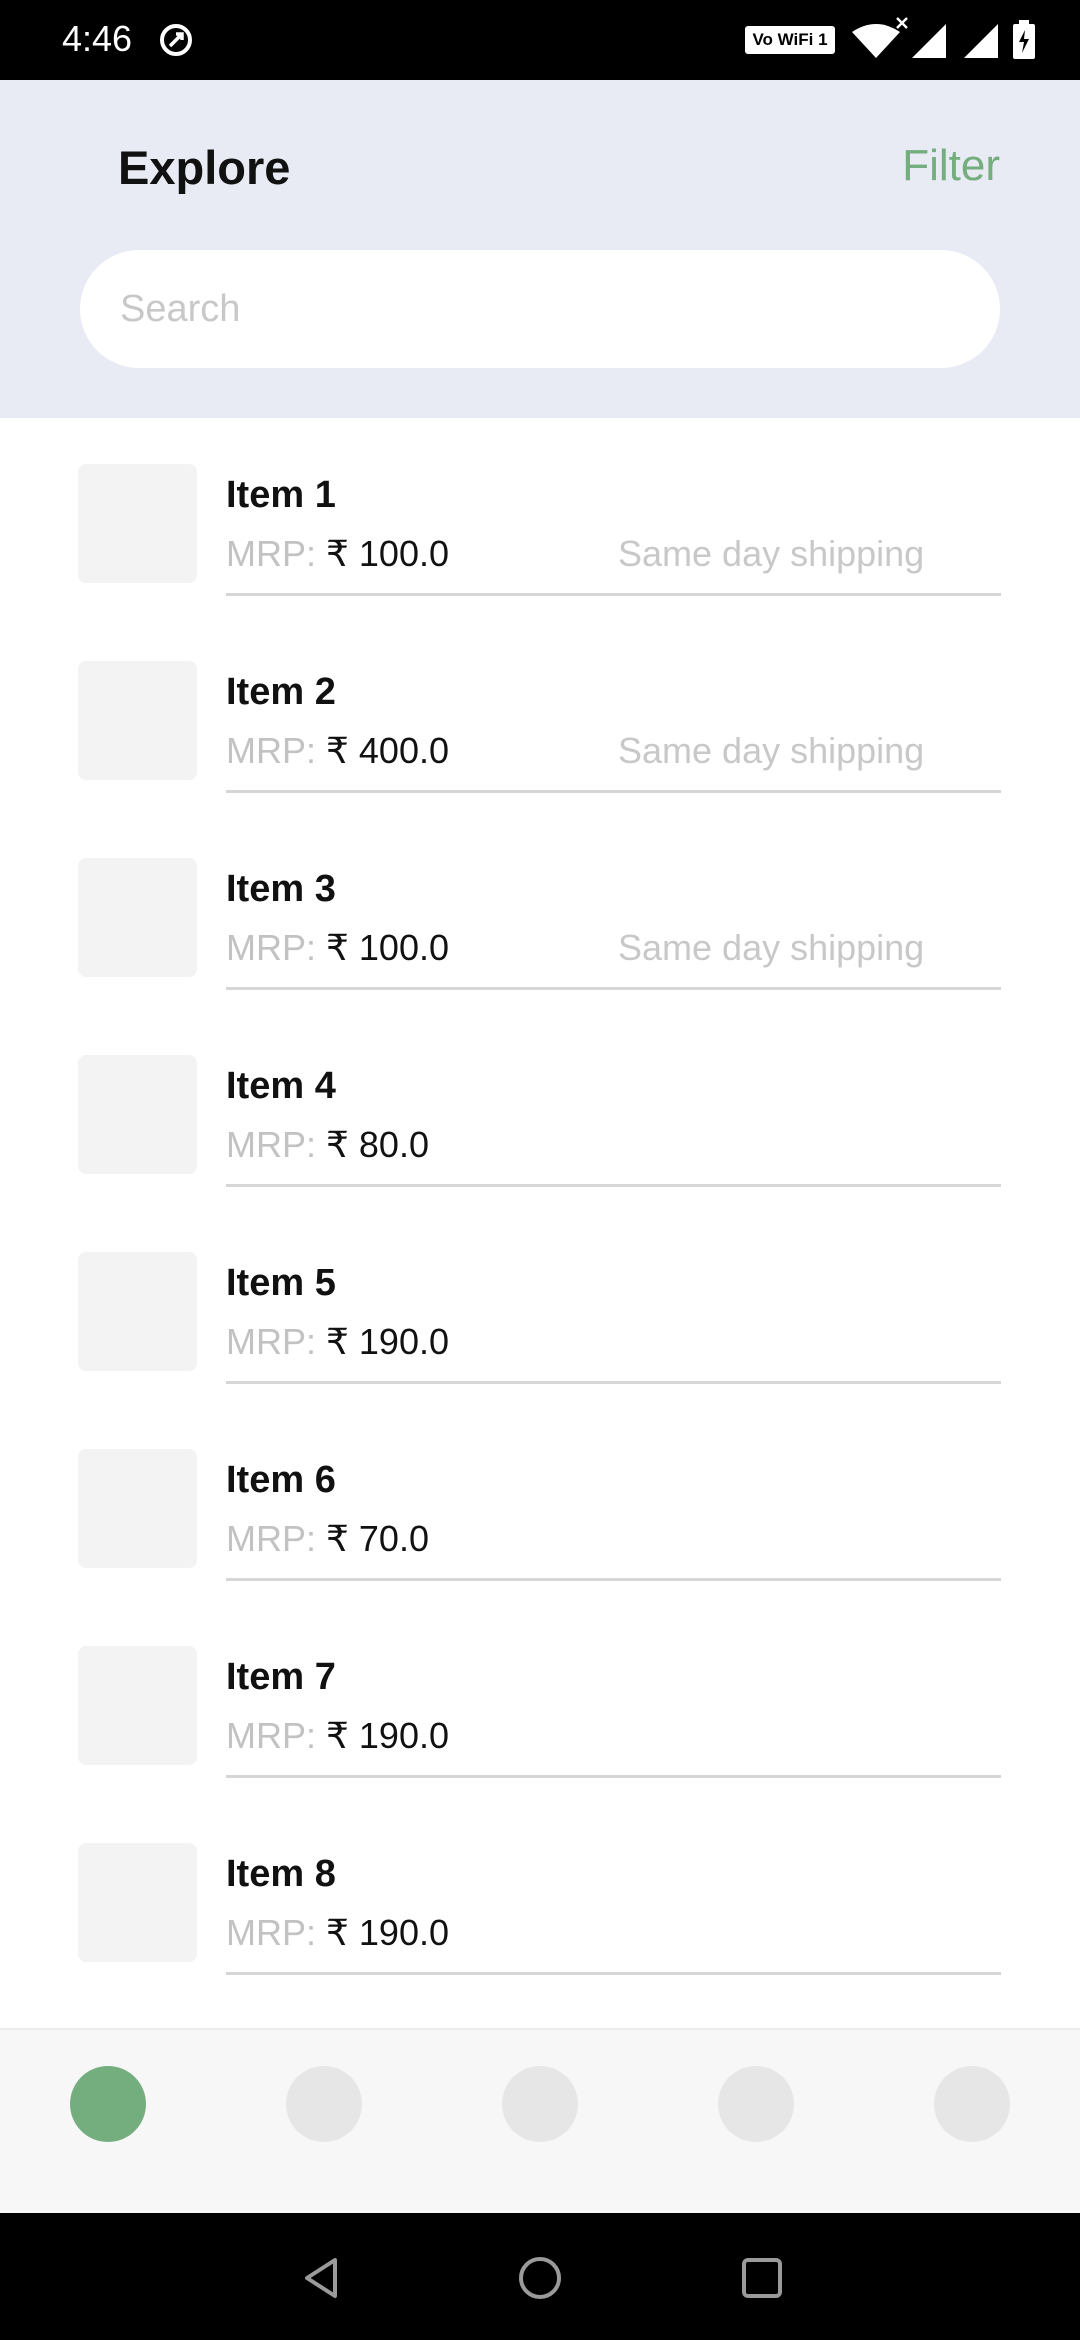 This screenshot has height=2340, width=1080. What do you see at coordinates (540, 1895) in the screenshot?
I see `list-item: Item 8 MRP: ₹190.0` at bounding box center [540, 1895].